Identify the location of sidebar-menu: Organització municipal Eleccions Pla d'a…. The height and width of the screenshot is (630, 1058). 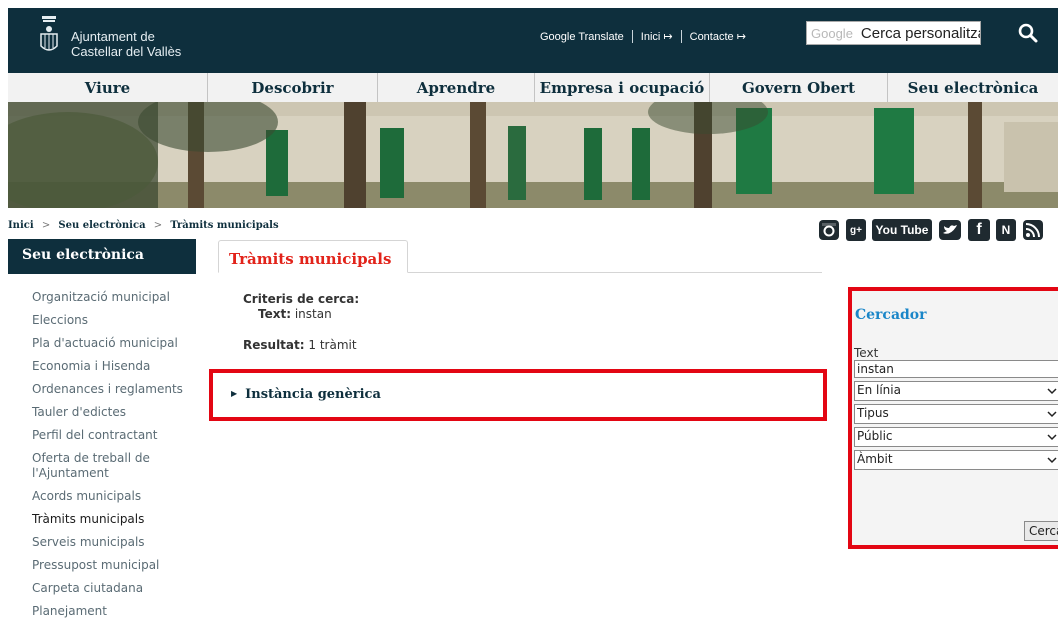
(112, 458).